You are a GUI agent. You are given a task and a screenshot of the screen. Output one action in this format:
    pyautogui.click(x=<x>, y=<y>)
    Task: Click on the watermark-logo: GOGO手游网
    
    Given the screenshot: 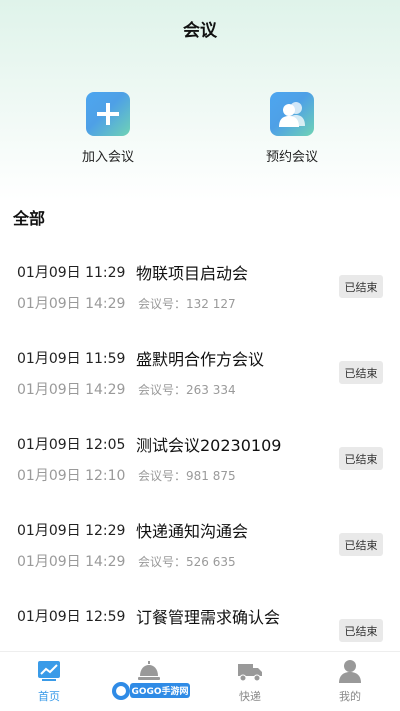 What is the action you would take?
    pyautogui.click(x=151, y=691)
    